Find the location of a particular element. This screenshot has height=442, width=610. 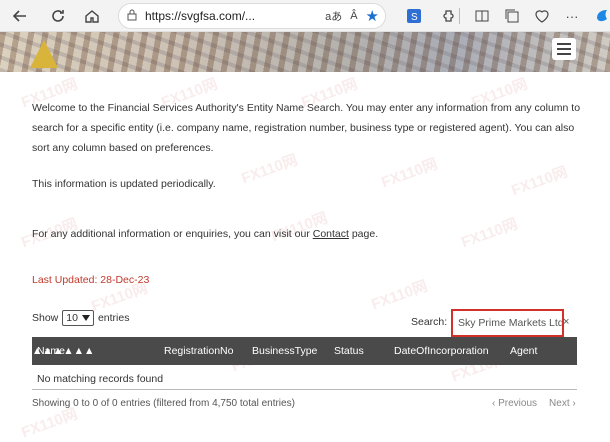

hamburger-menu-button is located at coordinates (564, 49).